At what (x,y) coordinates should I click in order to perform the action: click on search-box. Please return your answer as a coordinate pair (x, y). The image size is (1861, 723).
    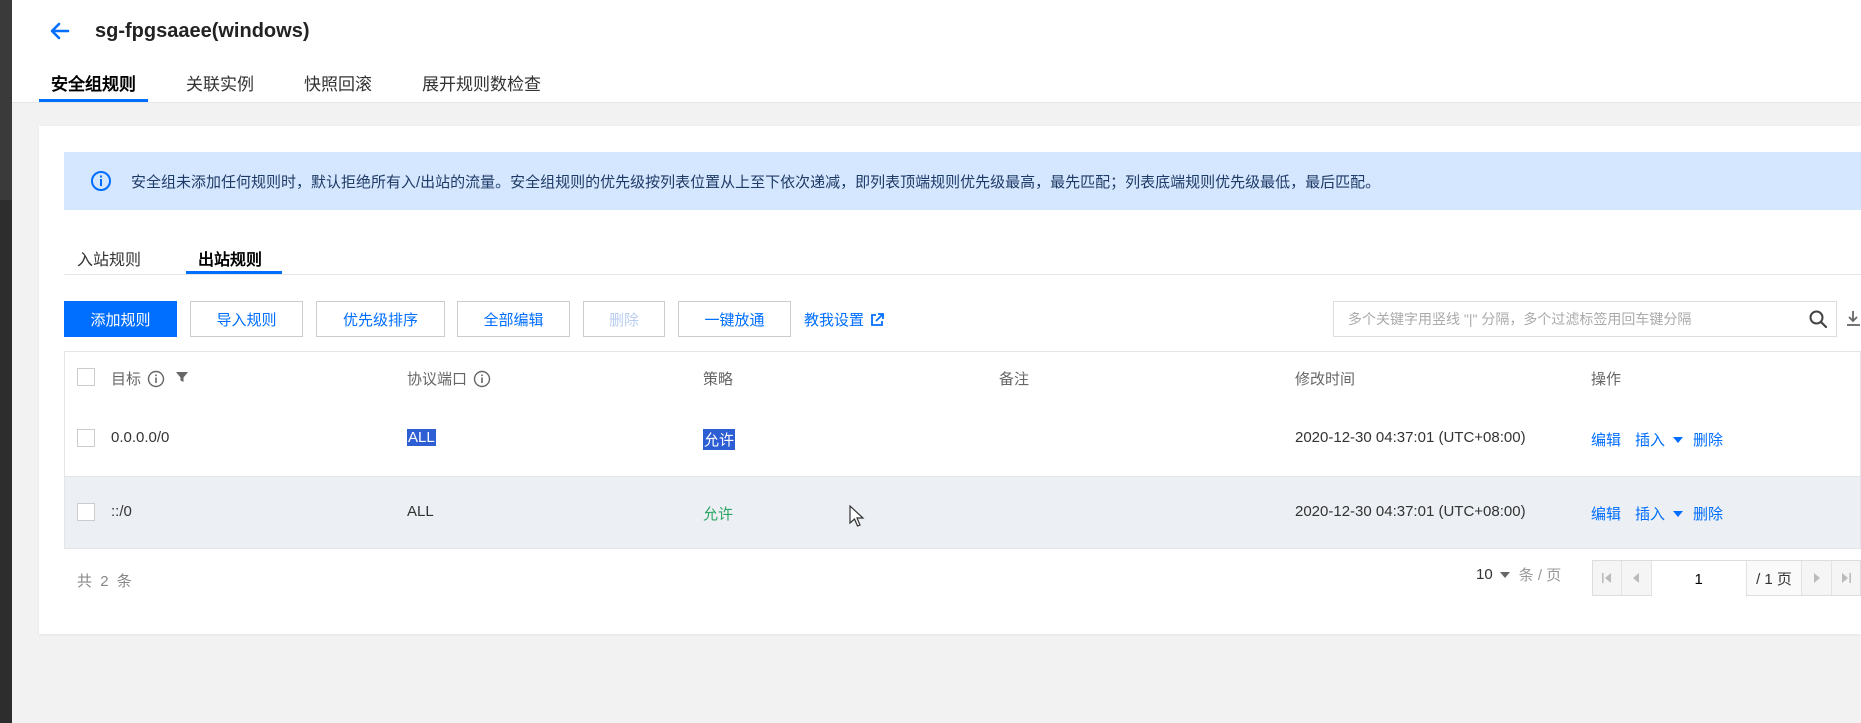
    Looking at the image, I should click on (1585, 319).